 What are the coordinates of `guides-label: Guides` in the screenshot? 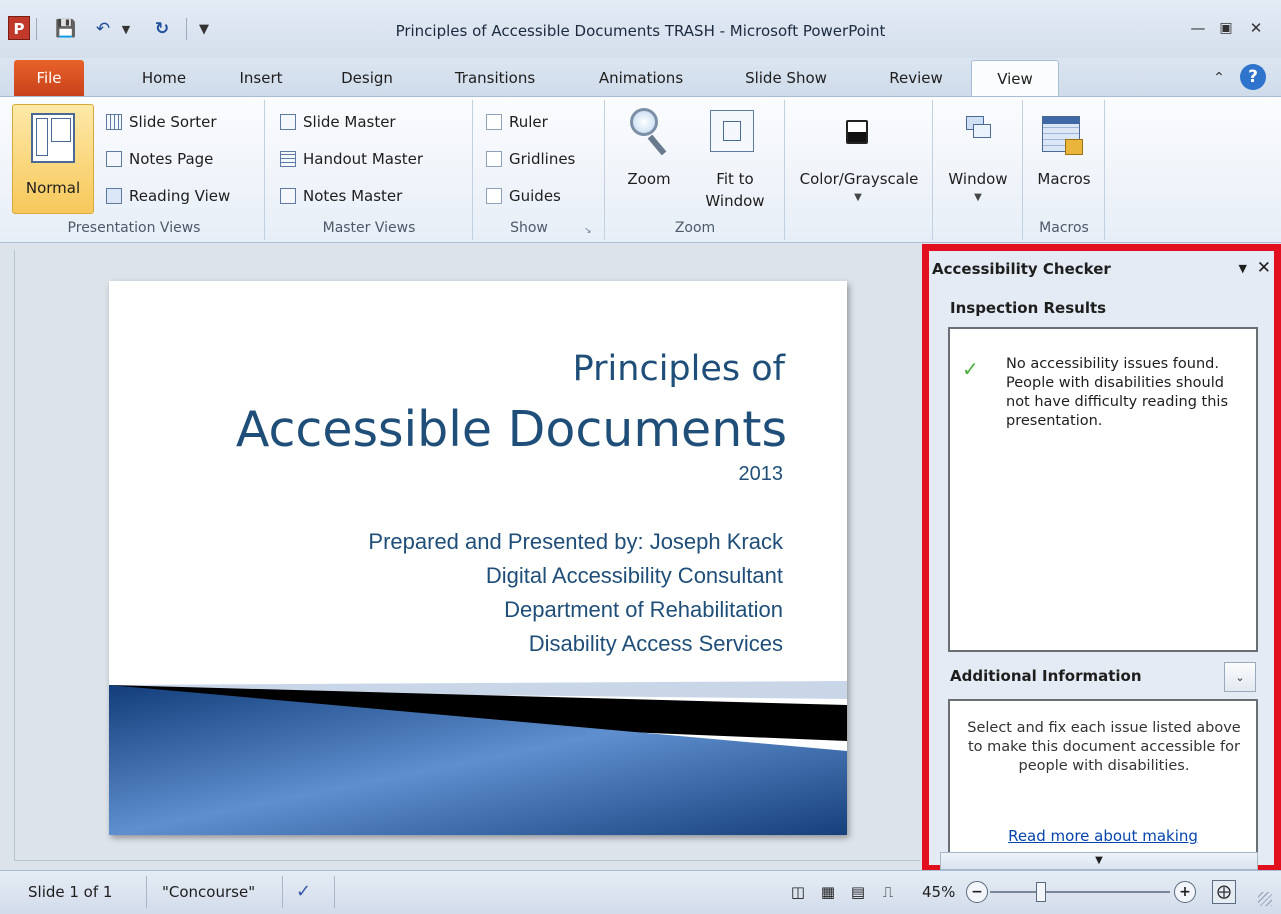 It's located at (535, 196).